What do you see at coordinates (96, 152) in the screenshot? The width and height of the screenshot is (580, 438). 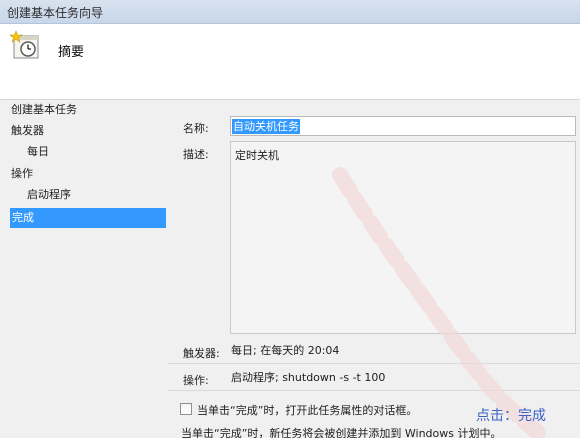 I see `nav-step-daily: 每日` at bounding box center [96, 152].